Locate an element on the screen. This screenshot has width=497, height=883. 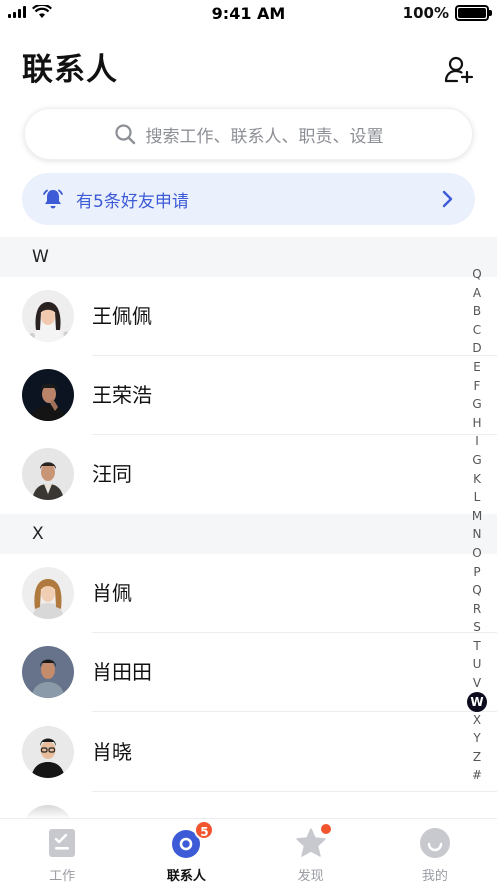
contact-name: 王佩佩 is located at coordinates (122, 316).